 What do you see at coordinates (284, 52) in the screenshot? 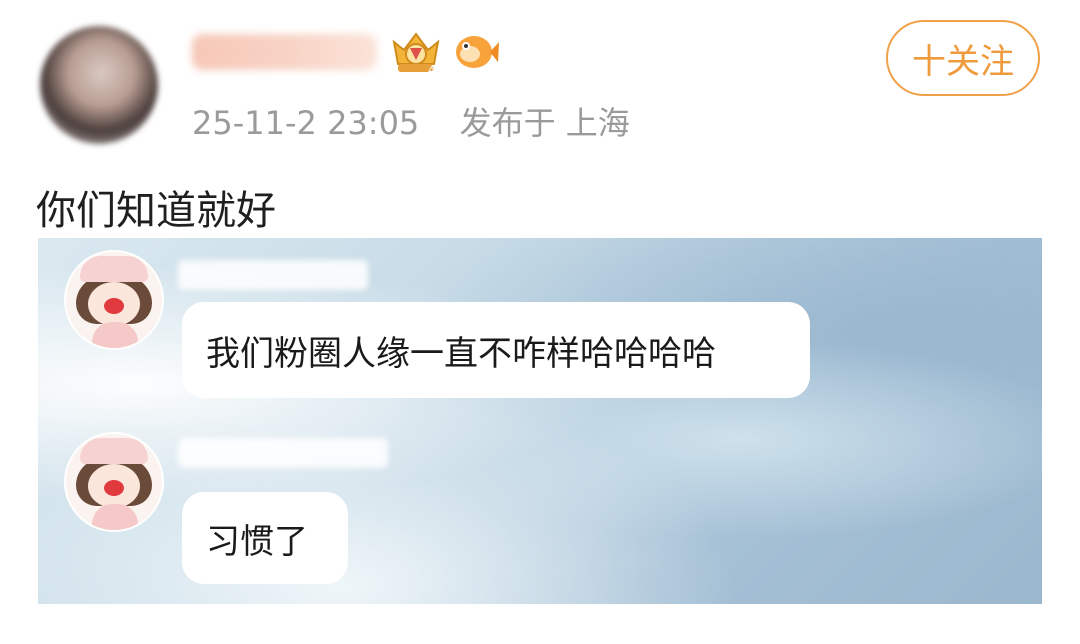
I see `username-blurred` at bounding box center [284, 52].